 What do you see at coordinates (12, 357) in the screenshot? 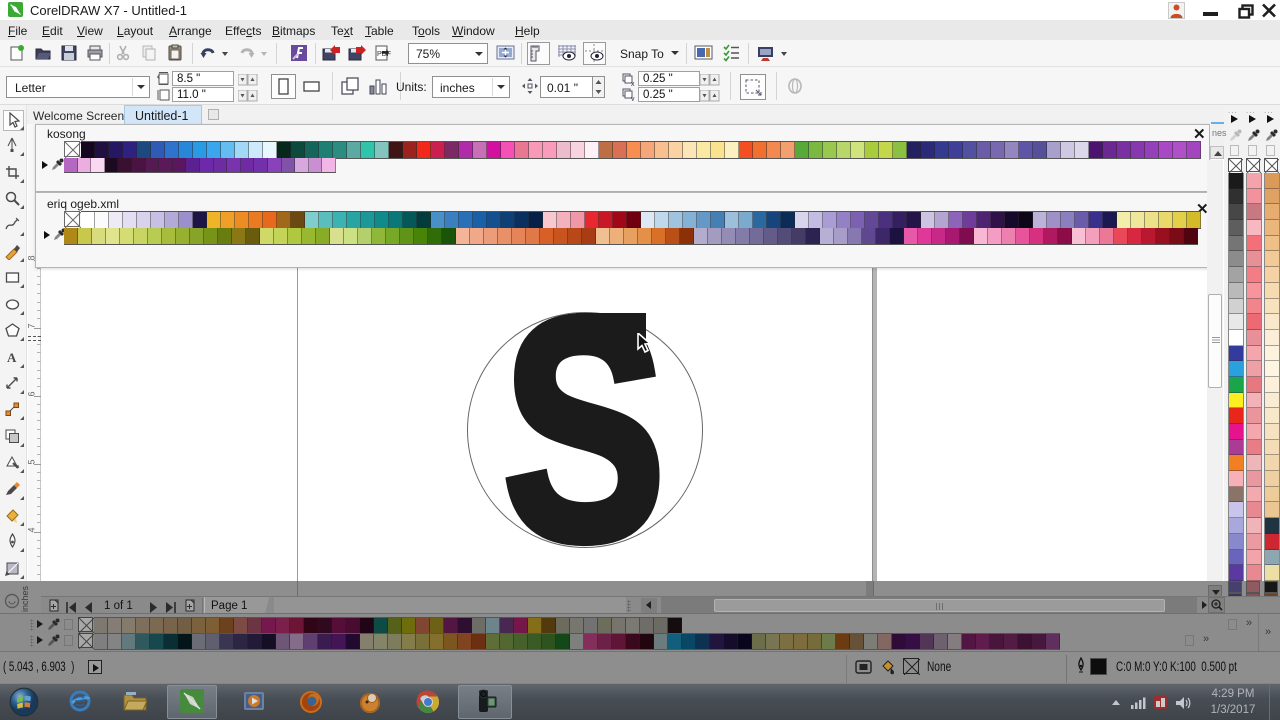
I see `svg-text: A` at bounding box center [12, 357].